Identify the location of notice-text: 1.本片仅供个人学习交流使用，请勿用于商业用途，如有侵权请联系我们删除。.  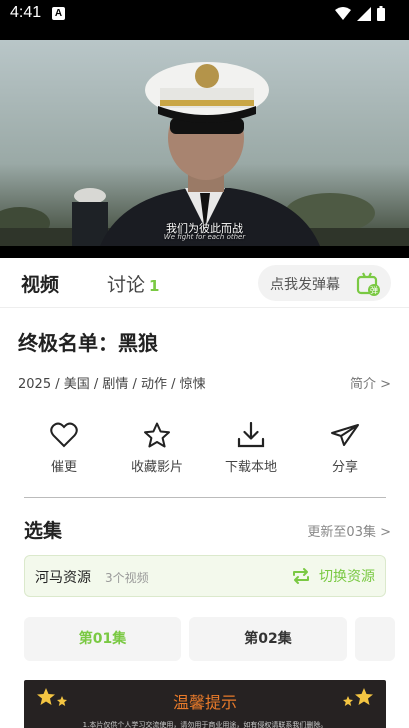
(205, 724).